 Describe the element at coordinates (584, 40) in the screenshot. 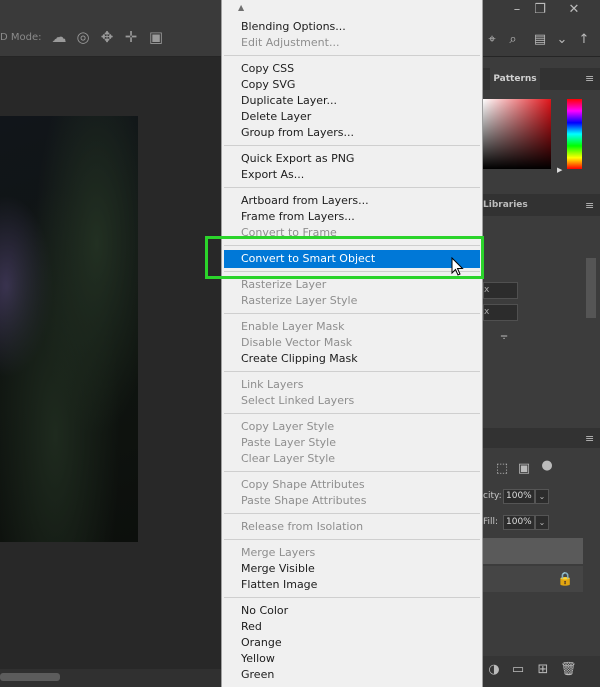

I see `share-icon: ↑` at that location.